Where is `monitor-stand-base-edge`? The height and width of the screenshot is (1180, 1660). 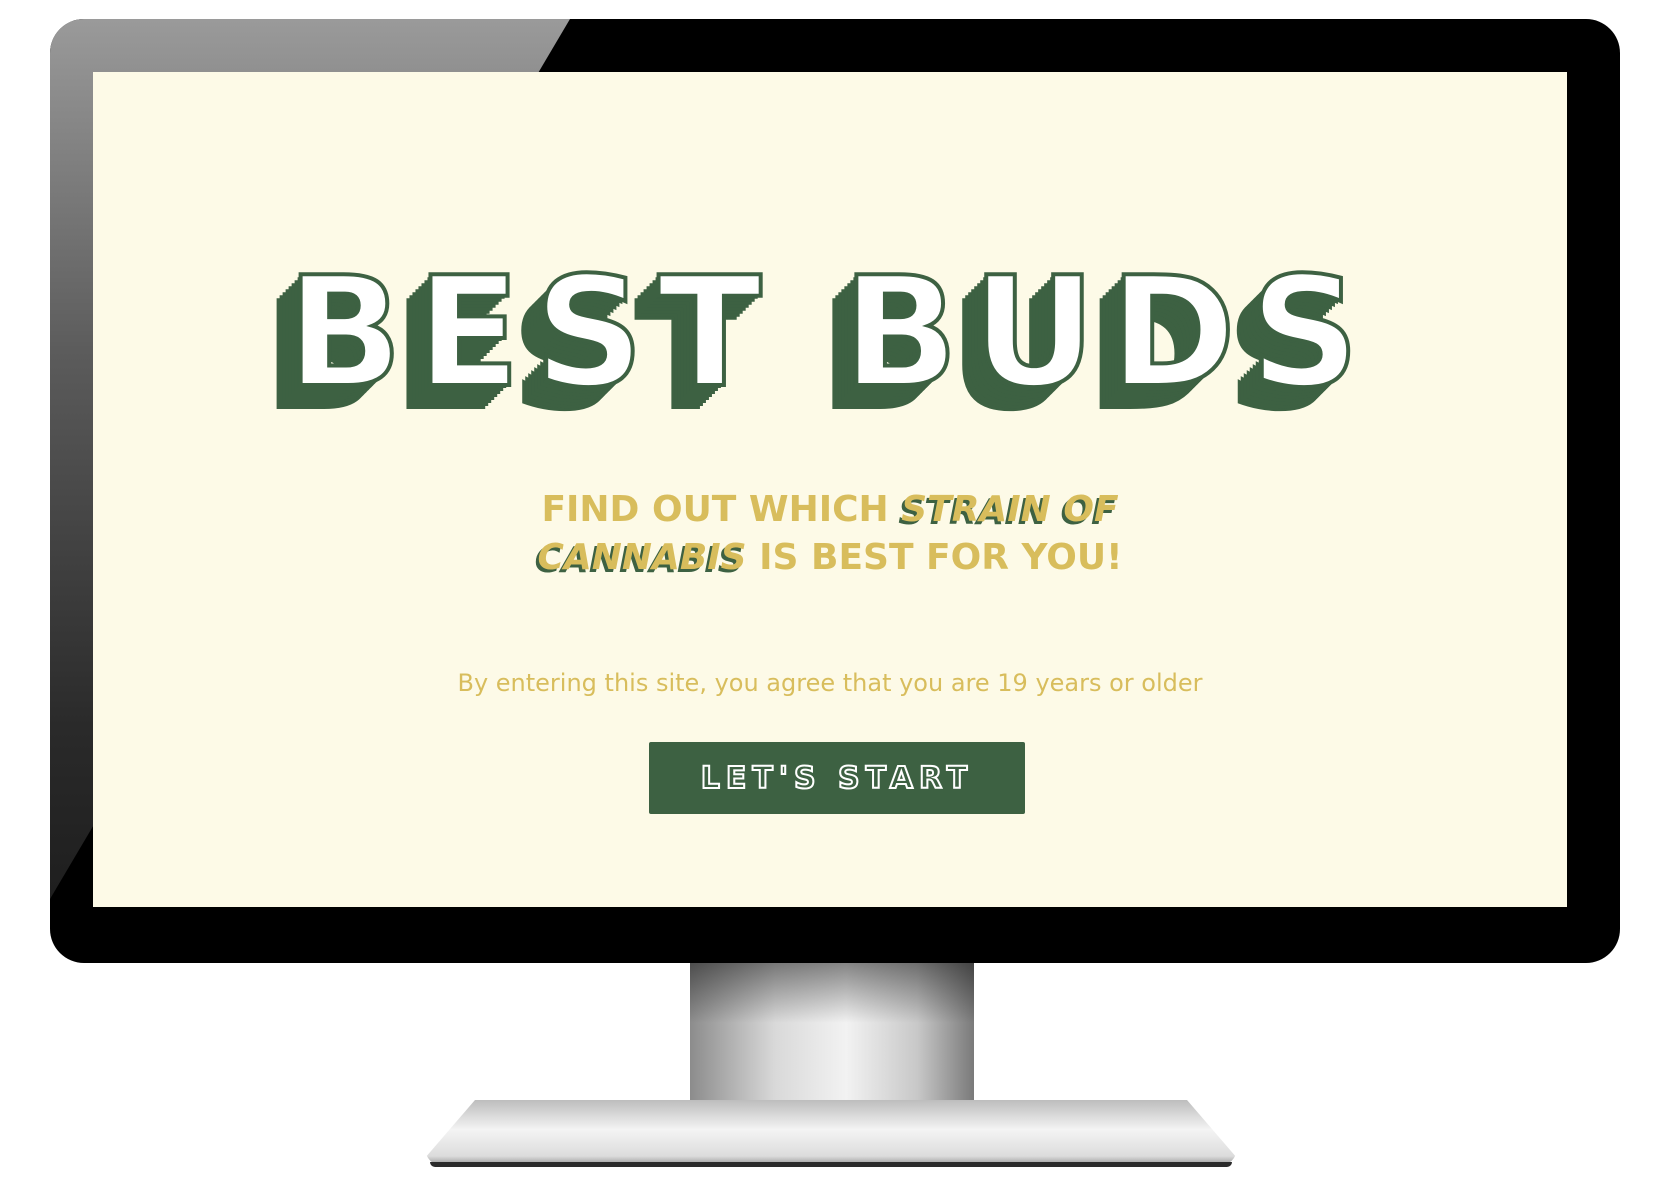 monitor-stand-base-edge is located at coordinates (831, 1164).